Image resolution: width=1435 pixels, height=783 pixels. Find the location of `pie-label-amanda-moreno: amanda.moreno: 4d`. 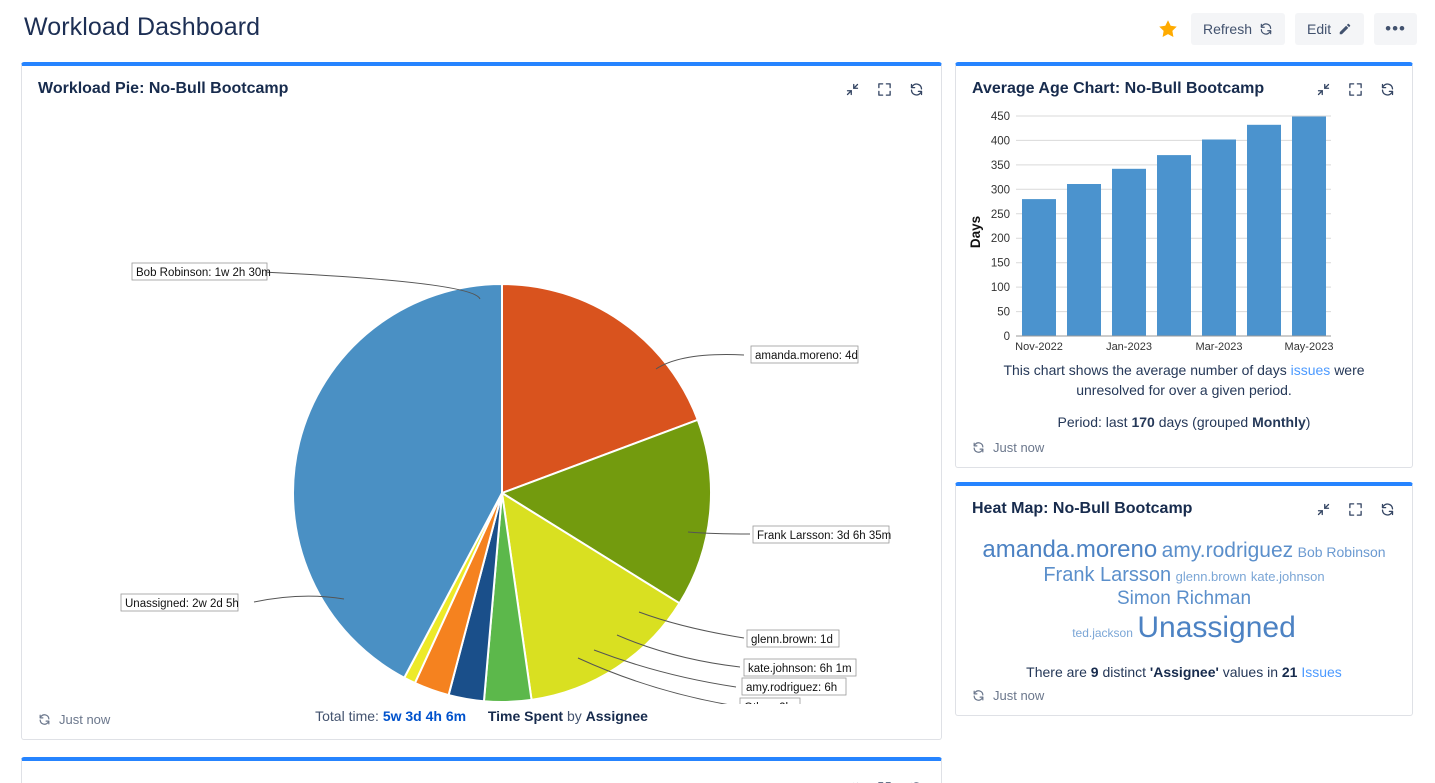

pie-label-amanda-moreno: amanda.moreno: 4d is located at coordinates (804, 354).